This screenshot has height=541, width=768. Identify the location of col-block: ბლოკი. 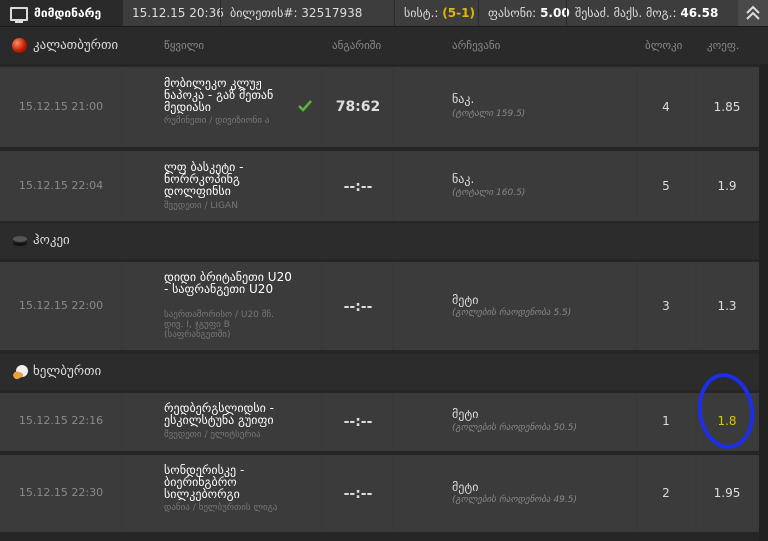
(664, 45).